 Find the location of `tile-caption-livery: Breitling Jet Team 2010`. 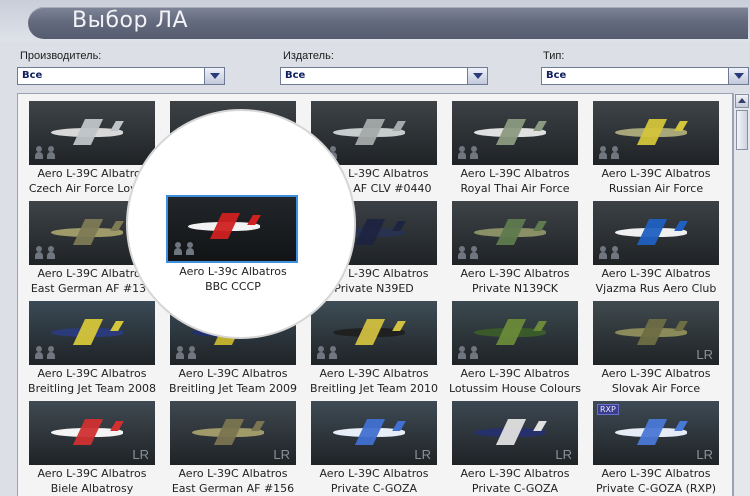

tile-caption-livery: Breitling Jet Team 2010 is located at coordinates (374, 388).